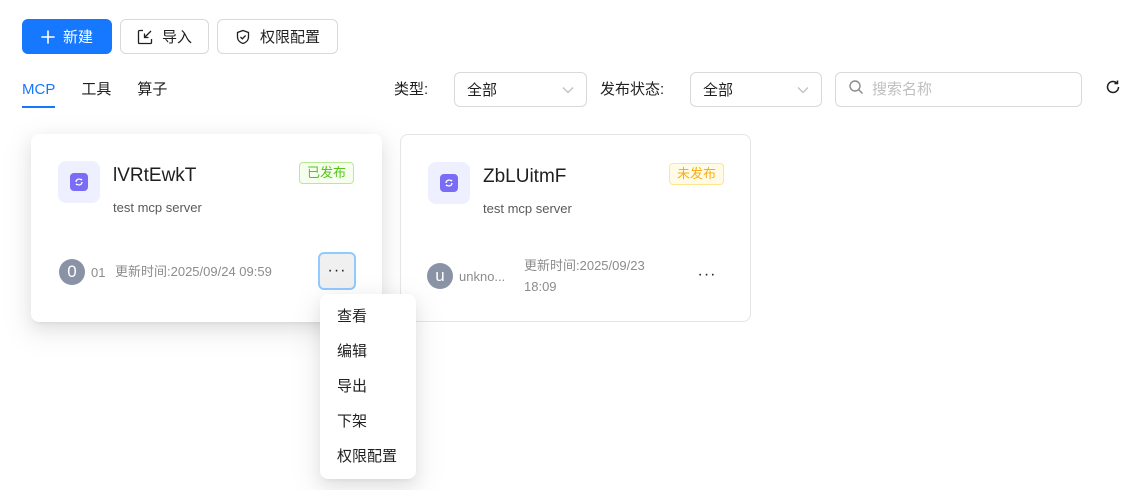 This screenshot has height=490, width=1132. I want to click on category-tabs: MCP 工具 算子, so click(94, 94).